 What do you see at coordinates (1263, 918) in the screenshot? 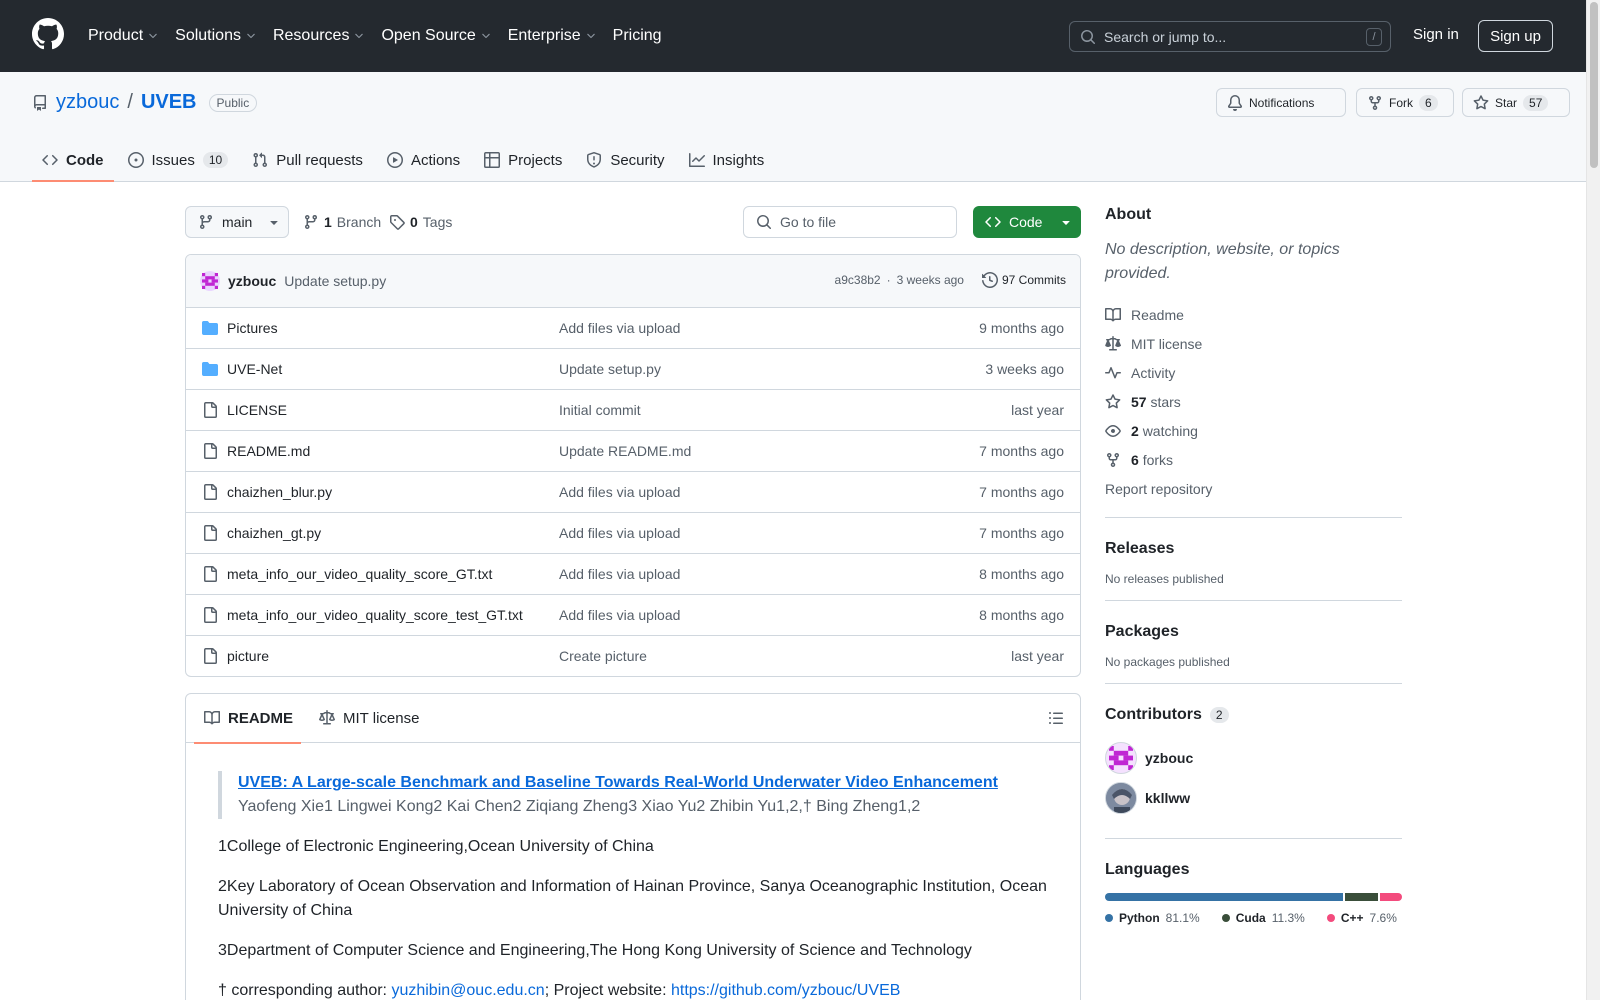
I see `language-item: Cuda 11.3%` at bounding box center [1263, 918].